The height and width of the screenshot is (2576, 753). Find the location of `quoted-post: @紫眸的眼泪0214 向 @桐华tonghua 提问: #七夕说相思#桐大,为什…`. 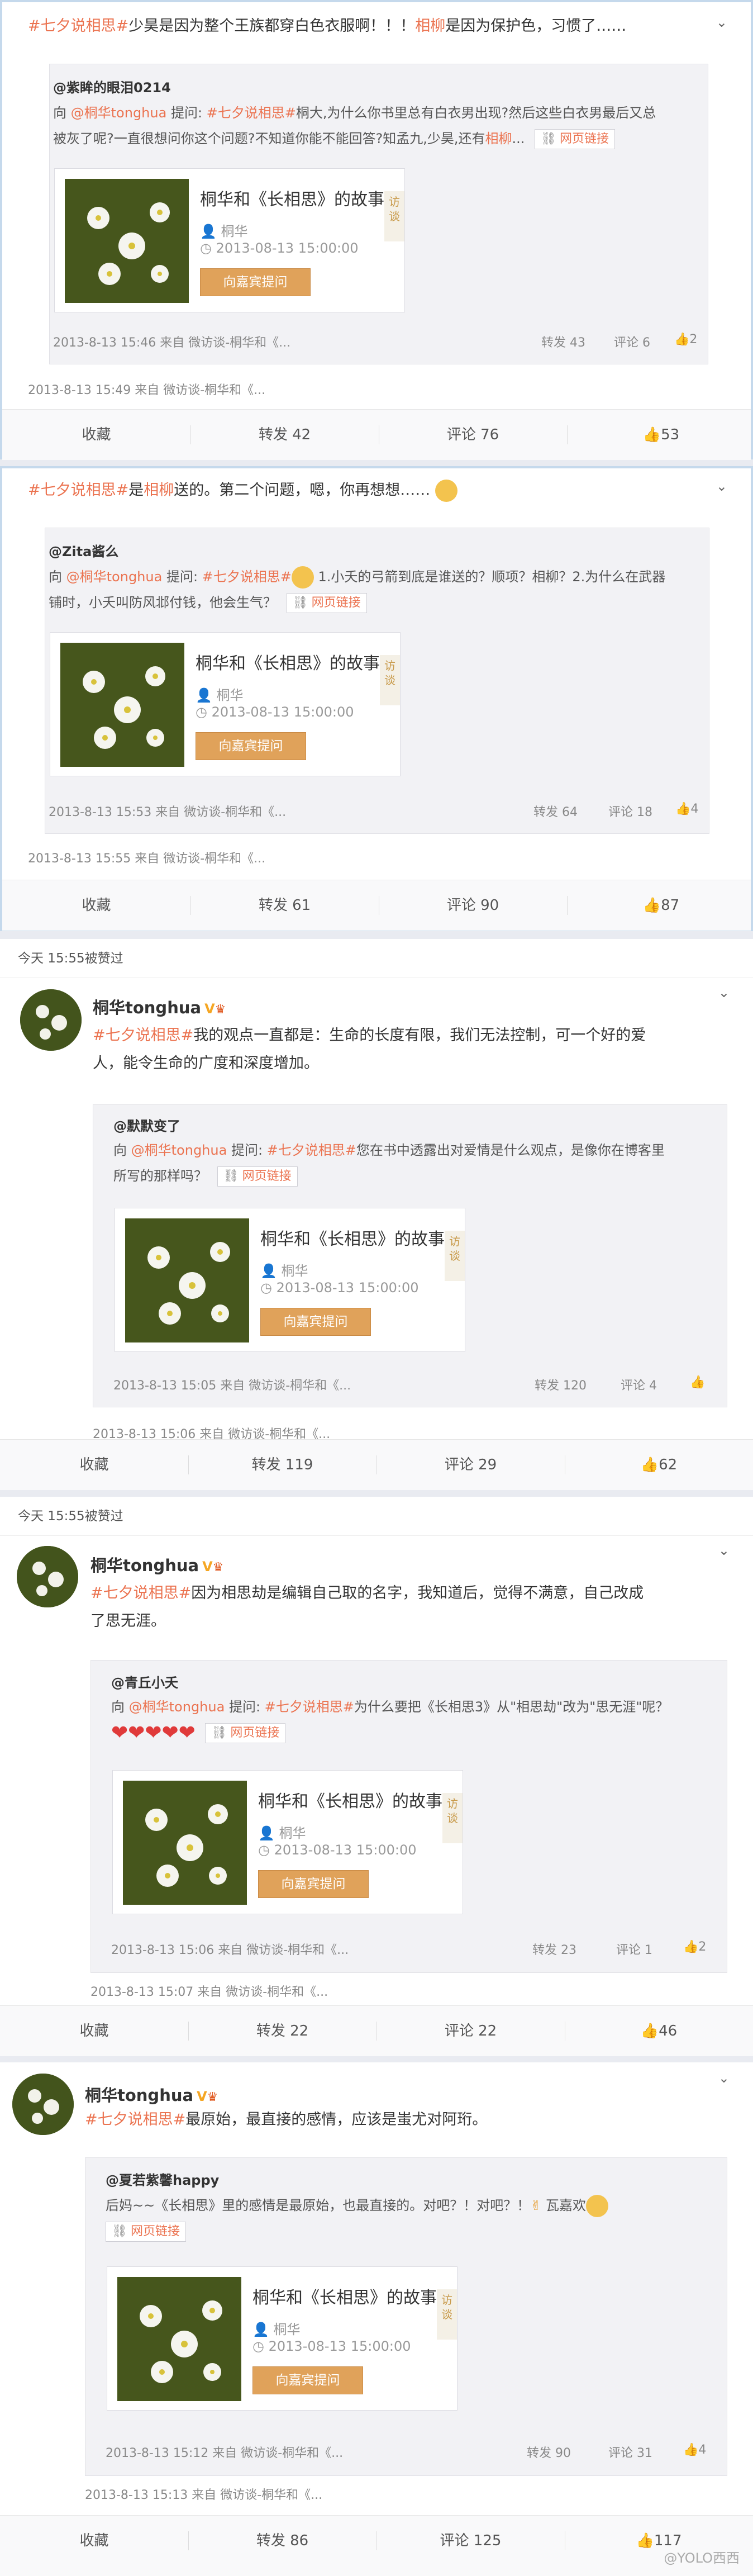

quoted-post: @紫眸的眼泪0214 向 @桐华tonghua 提问: #七夕说相思#桐大,为什… is located at coordinates (378, 214).